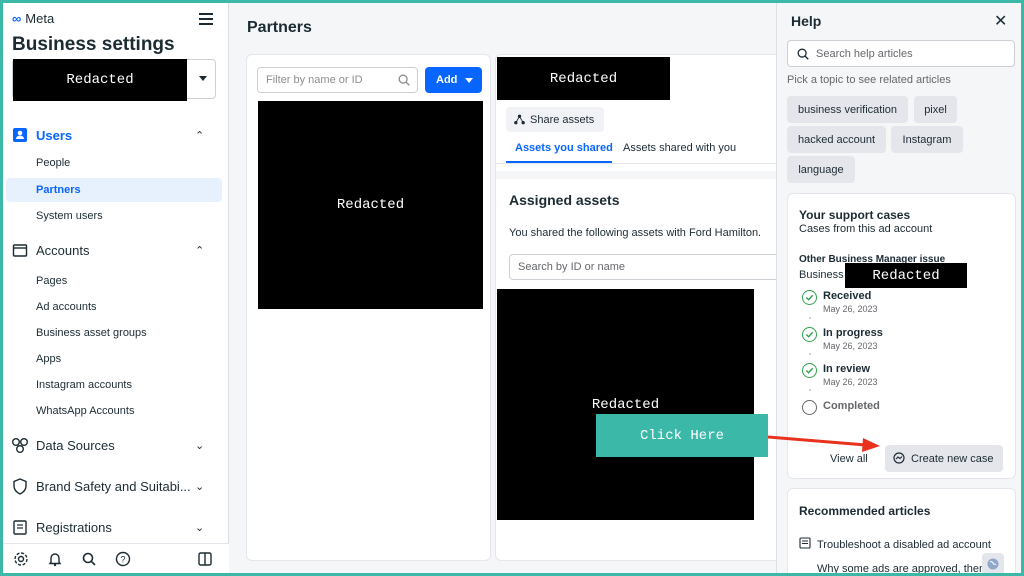  Describe the element at coordinates (809, 407) in the screenshot. I see `empty-circle-icon` at that location.